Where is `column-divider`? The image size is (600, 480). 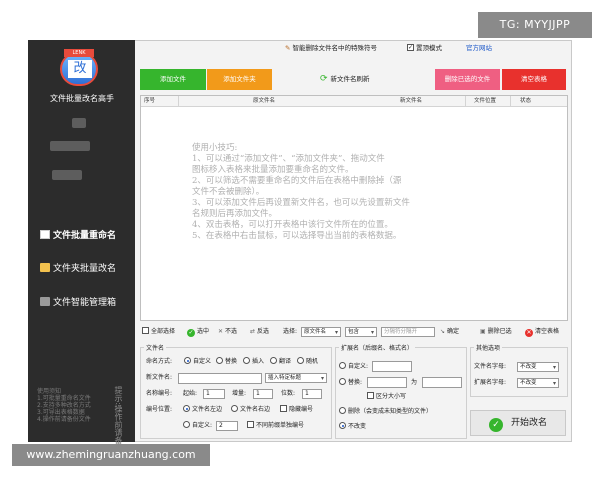
column-divider is located at coordinates (465, 101).